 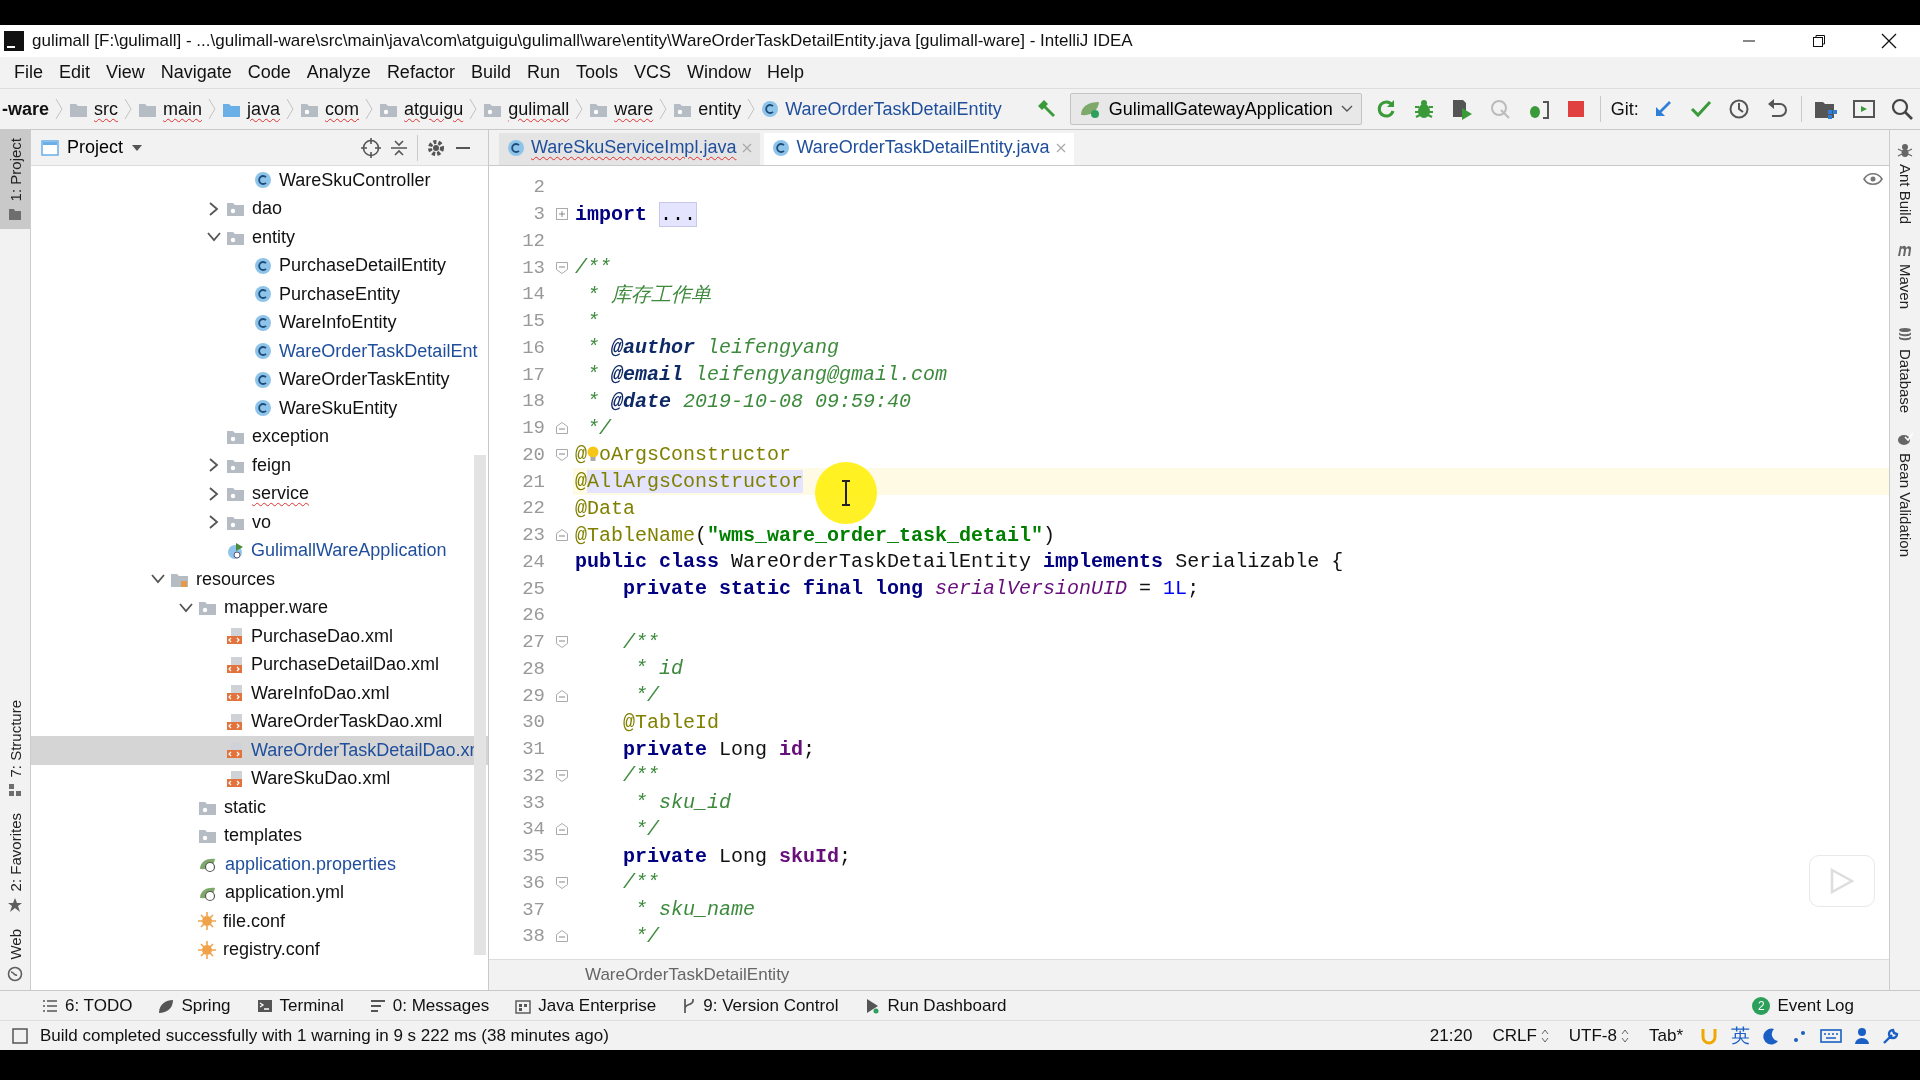 I want to click on menu-item: Run, so click(x=543, y=72).